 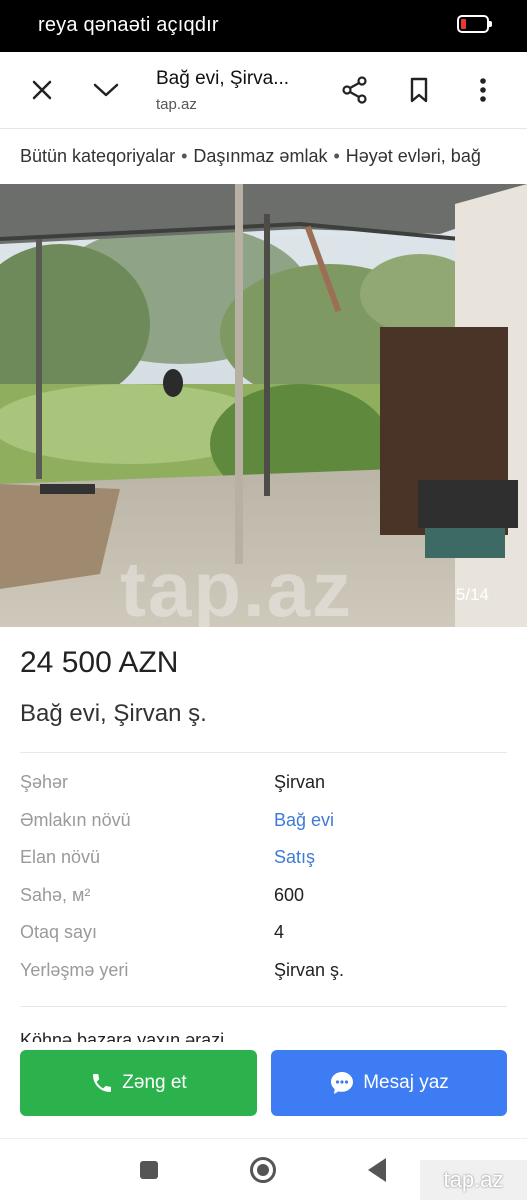 I want to click on listing-price: 24 500 AZN, so click(x=99, y=662).